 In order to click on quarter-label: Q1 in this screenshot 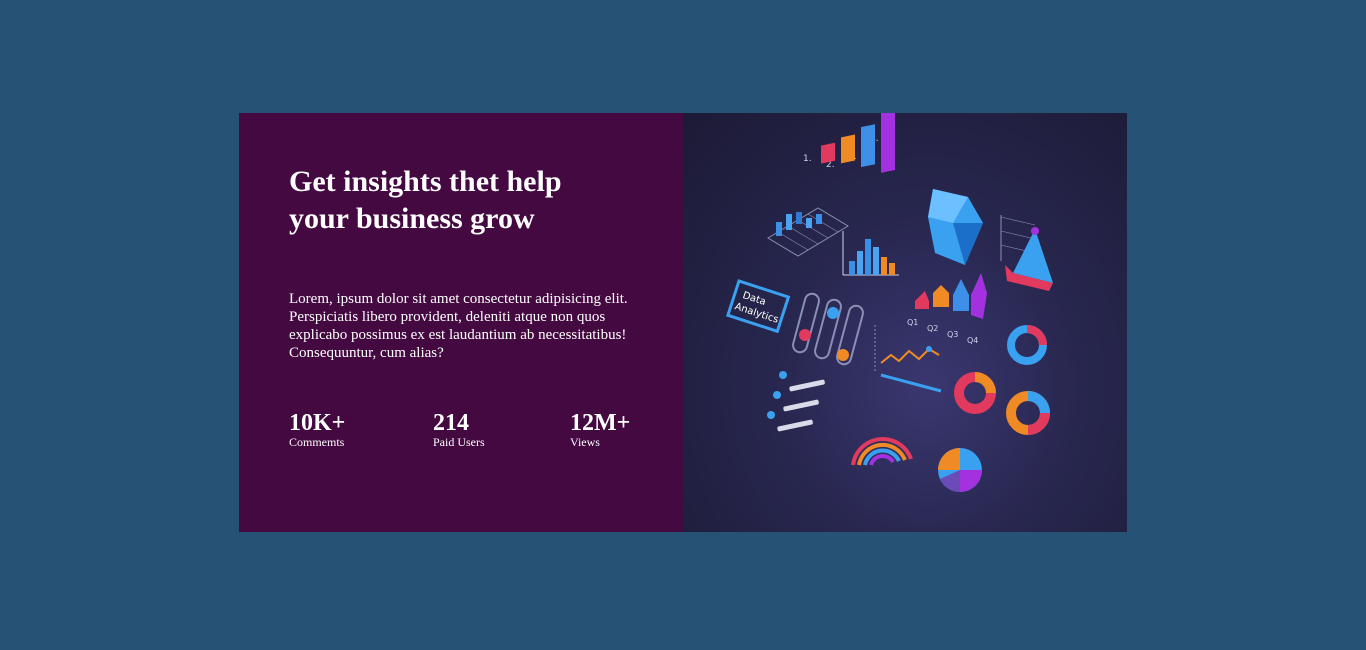, I will do `click(912, 322)`.